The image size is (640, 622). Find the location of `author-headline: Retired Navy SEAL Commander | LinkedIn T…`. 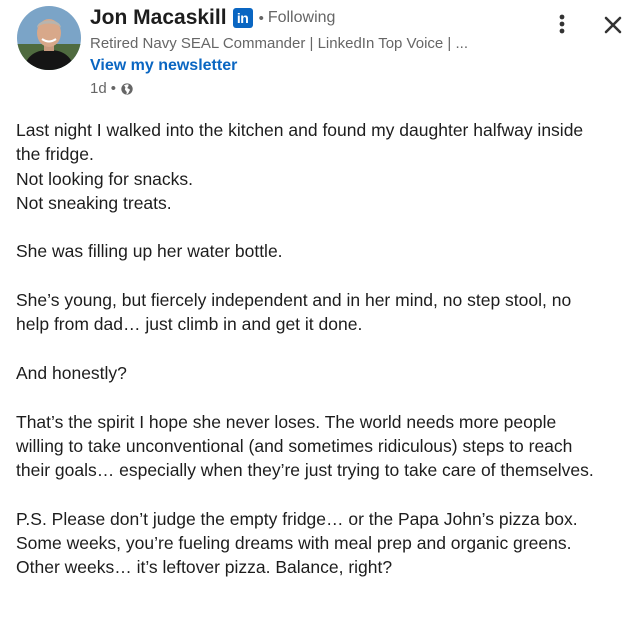

author-headline: Retired Navy SEAL Commander | LinkedIn T… is located at coordinates (279, 43).